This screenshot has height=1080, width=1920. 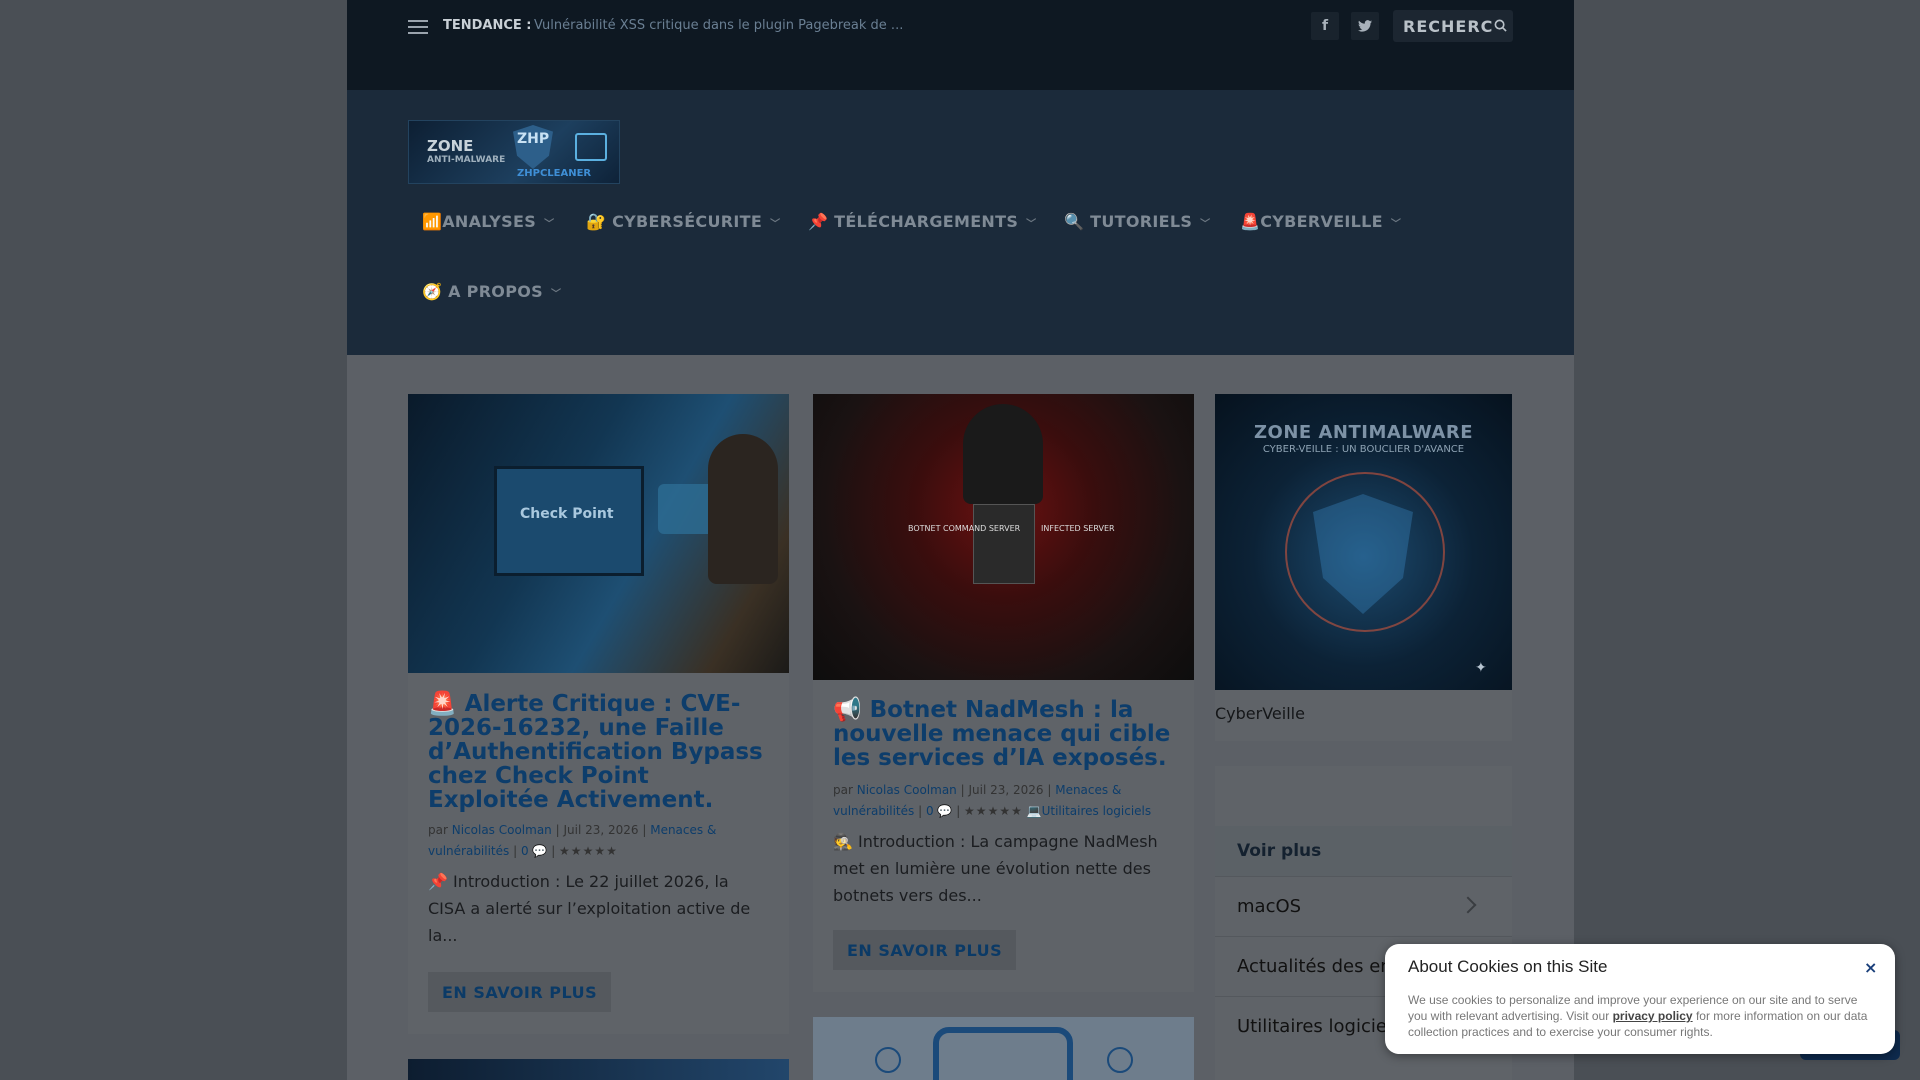 What do you see at coordinates (1363, 449) in the screenshot?
I see `promo-subtitle: CYBER-VEILLE : UN BOUCLIER D'AVANCE` at bounding box center [1363, 449].